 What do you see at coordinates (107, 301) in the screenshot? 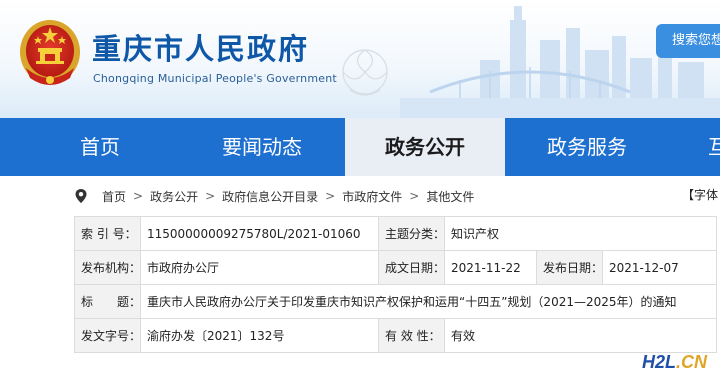
I see `title-label: 标 题：` at bounding box center [107, 301].